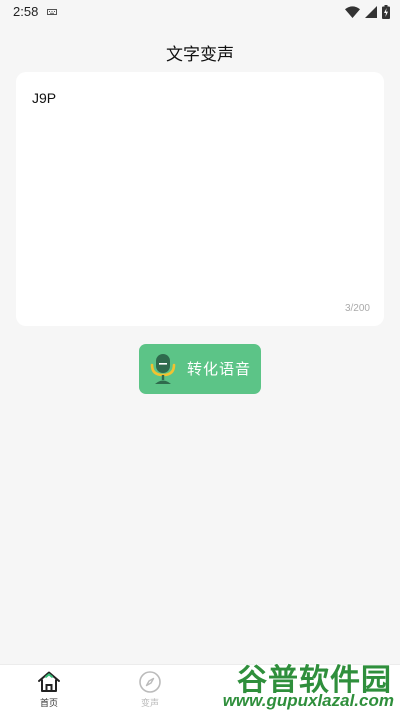 The width and height of the screenshot is (400, 713). Describe the element at coordinates (308, 701) in the screenshot. I see `watermark-url: www.gupuxlazal.com` at that location.